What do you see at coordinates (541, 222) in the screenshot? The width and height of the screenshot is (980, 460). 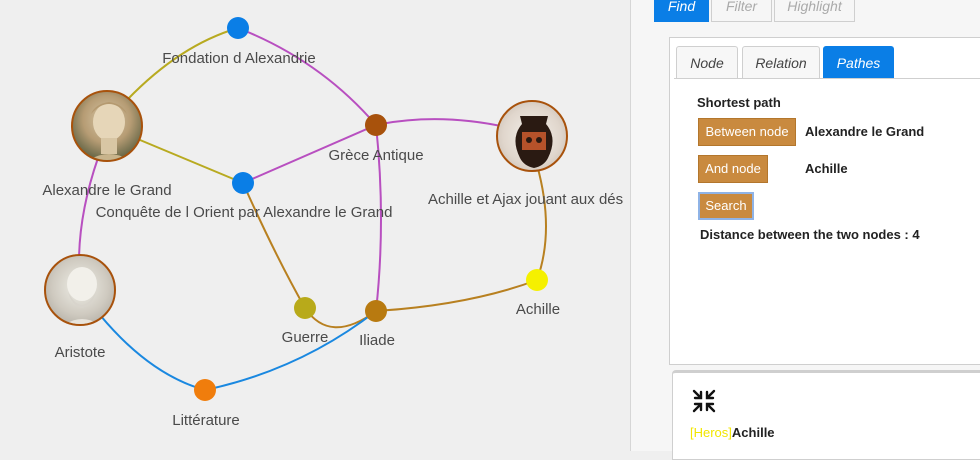 I see `edge-achilleajax-achille` at bounding box center [541, 222].